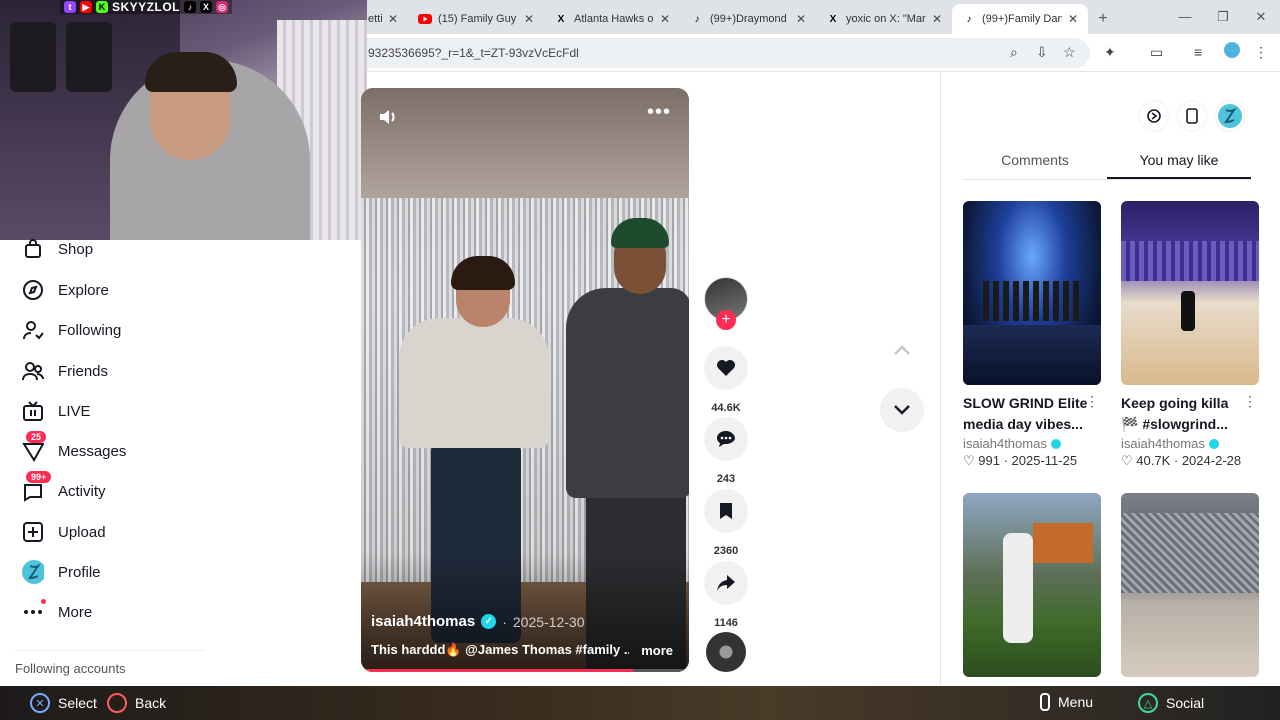  Describe the element at coordinates (1020, 19) in the screenshot. I see `browser-tab-active: ♪ (99+)Family Danc ✕` at that location.